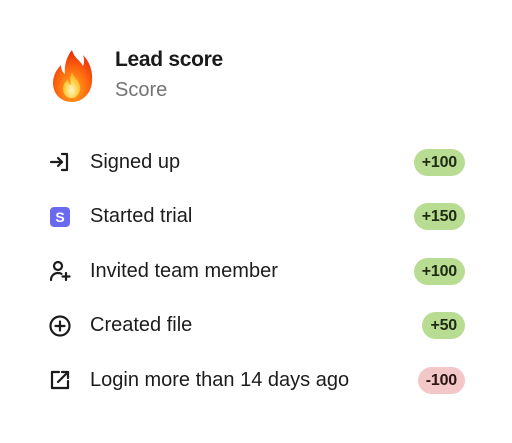  Describe the element at coordinates (443, 326) in the screenshot. I see `score-badge: +50` at that location.